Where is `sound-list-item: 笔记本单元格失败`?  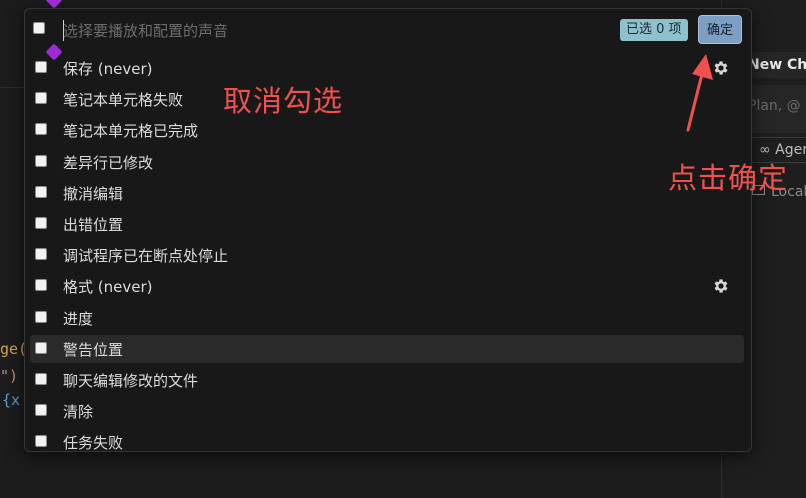
sound-list-item: 笔记本单元格失败 is located at coordinates (387, 99).